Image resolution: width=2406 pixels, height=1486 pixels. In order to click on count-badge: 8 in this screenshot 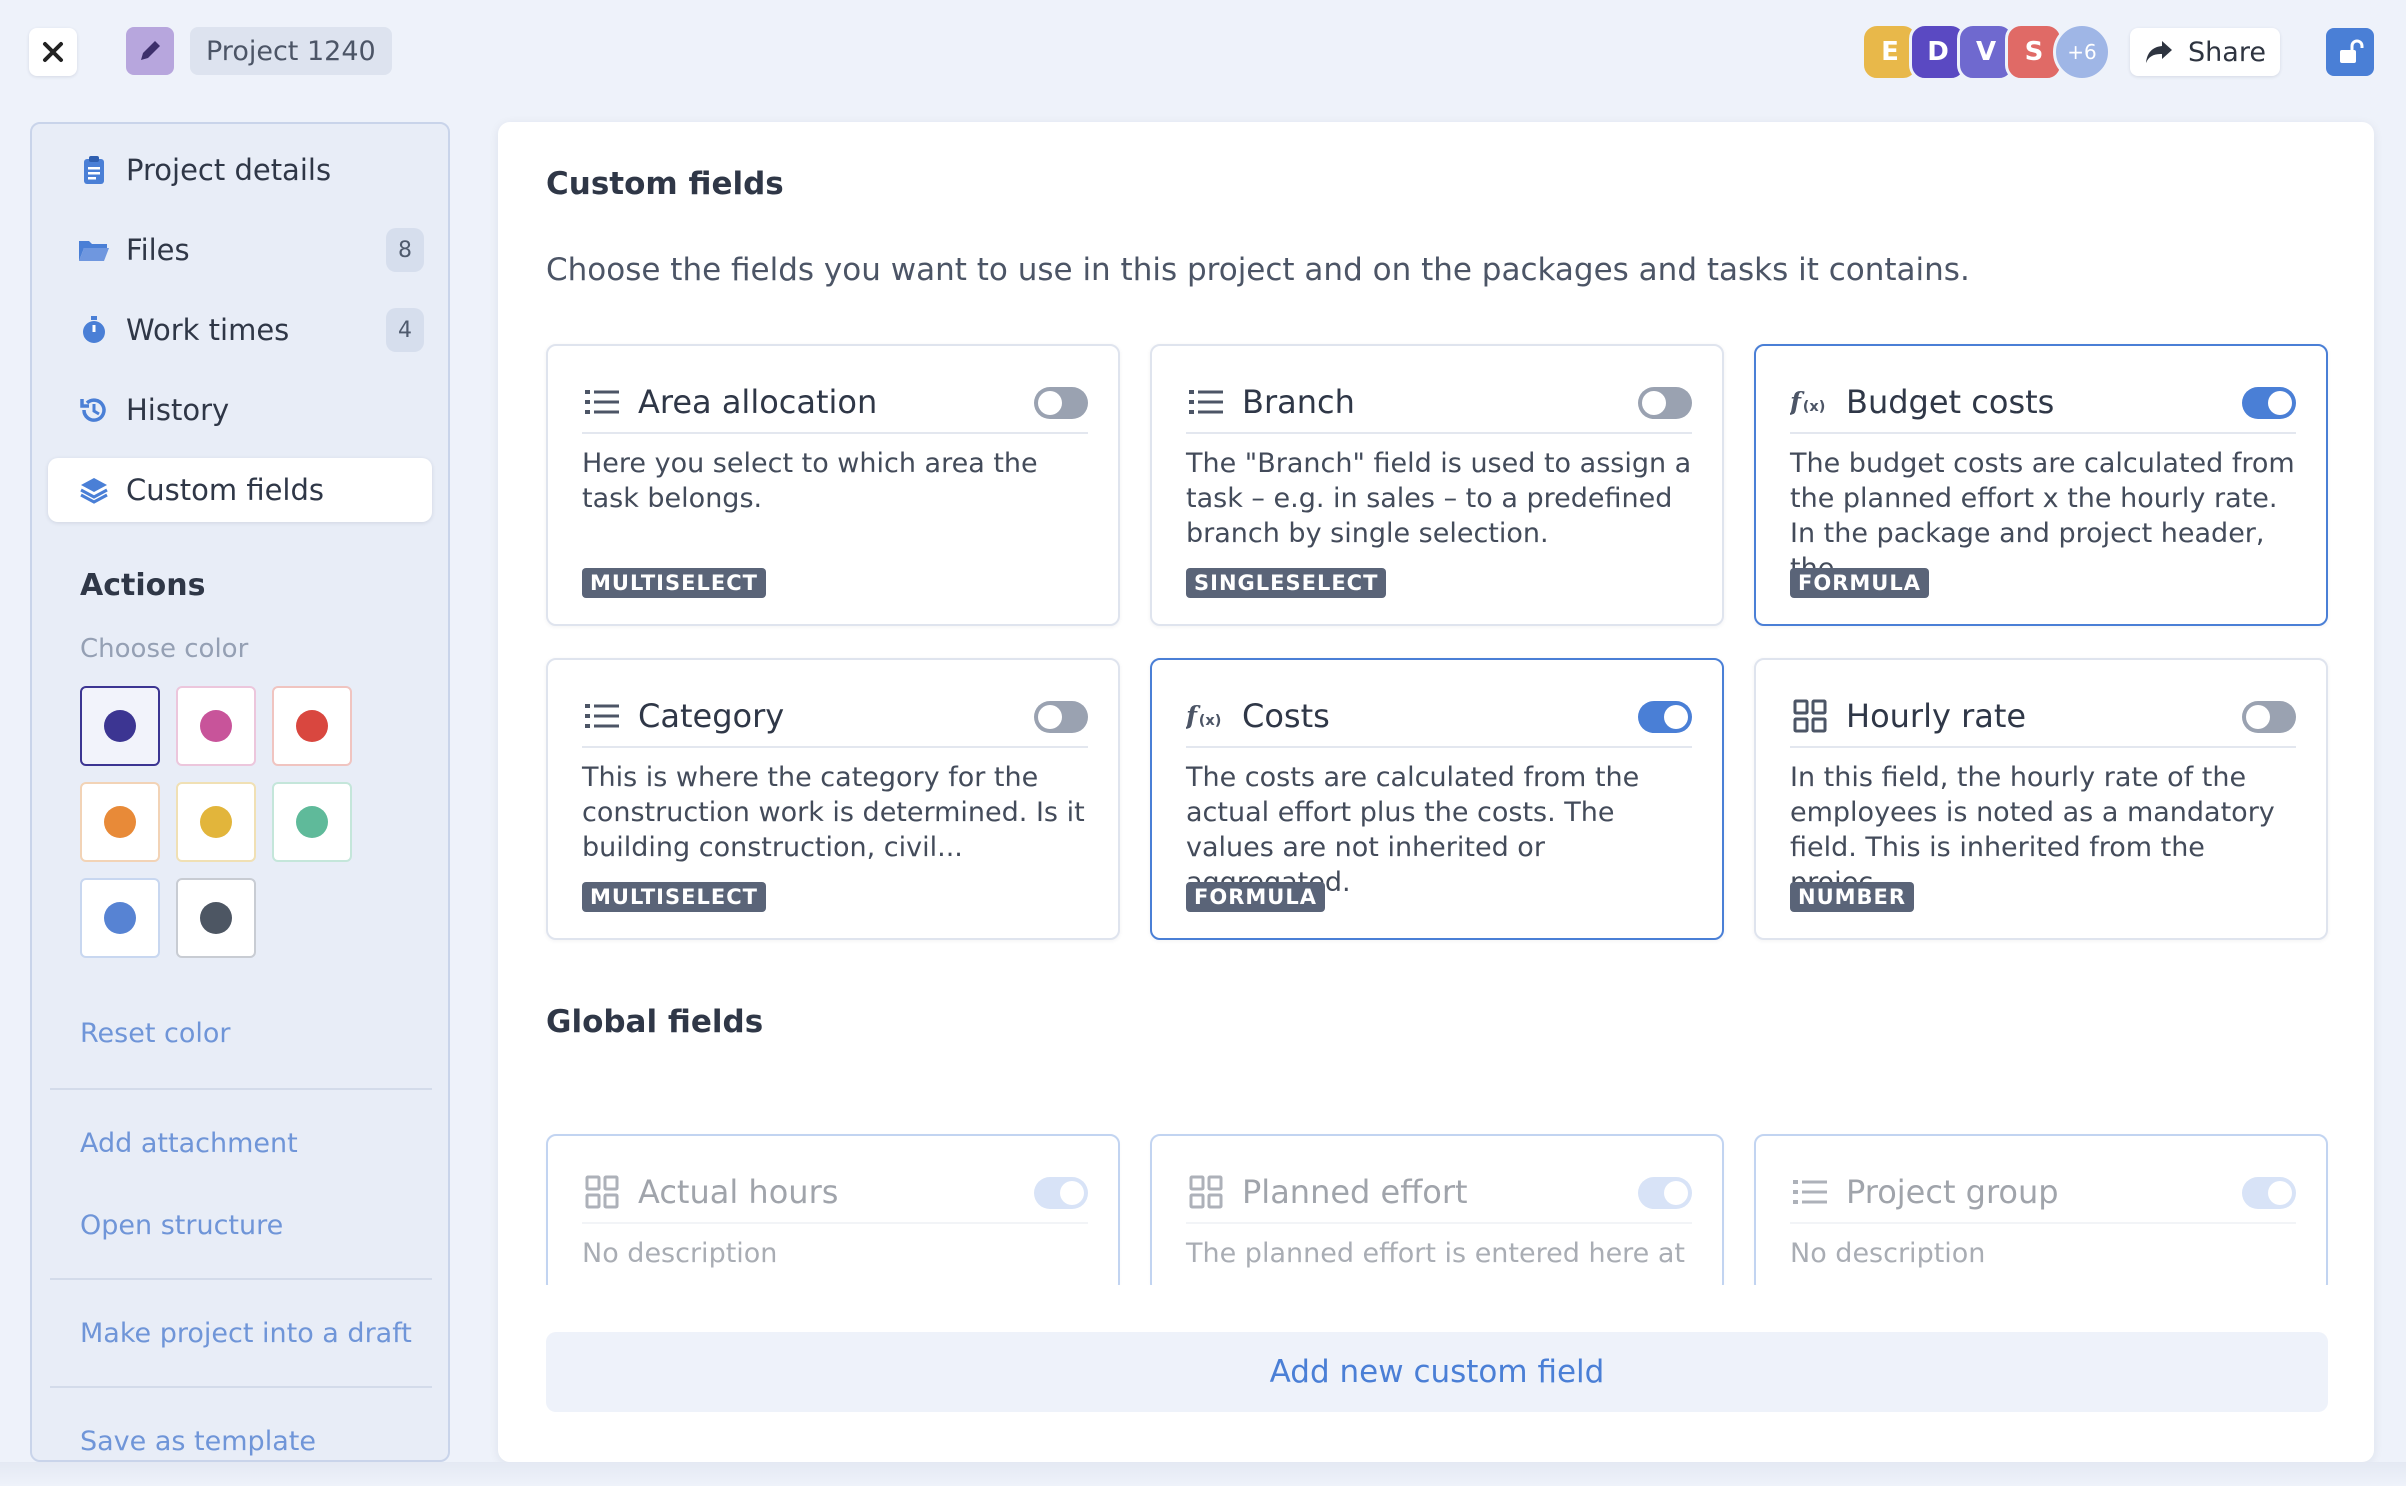, I will do `click(405, 250)`.